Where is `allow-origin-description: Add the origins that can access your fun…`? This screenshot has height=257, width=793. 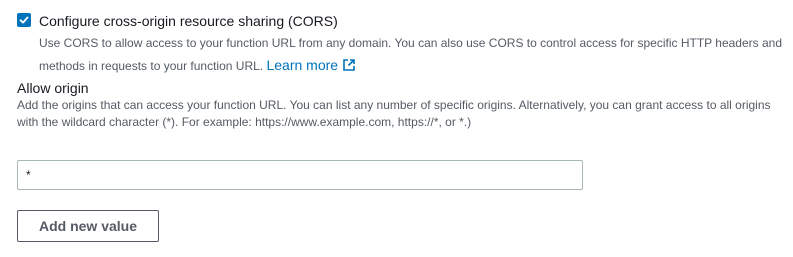 allow-origin-description: Add the origins that can access your fun… is located at coordinates (394, 113).